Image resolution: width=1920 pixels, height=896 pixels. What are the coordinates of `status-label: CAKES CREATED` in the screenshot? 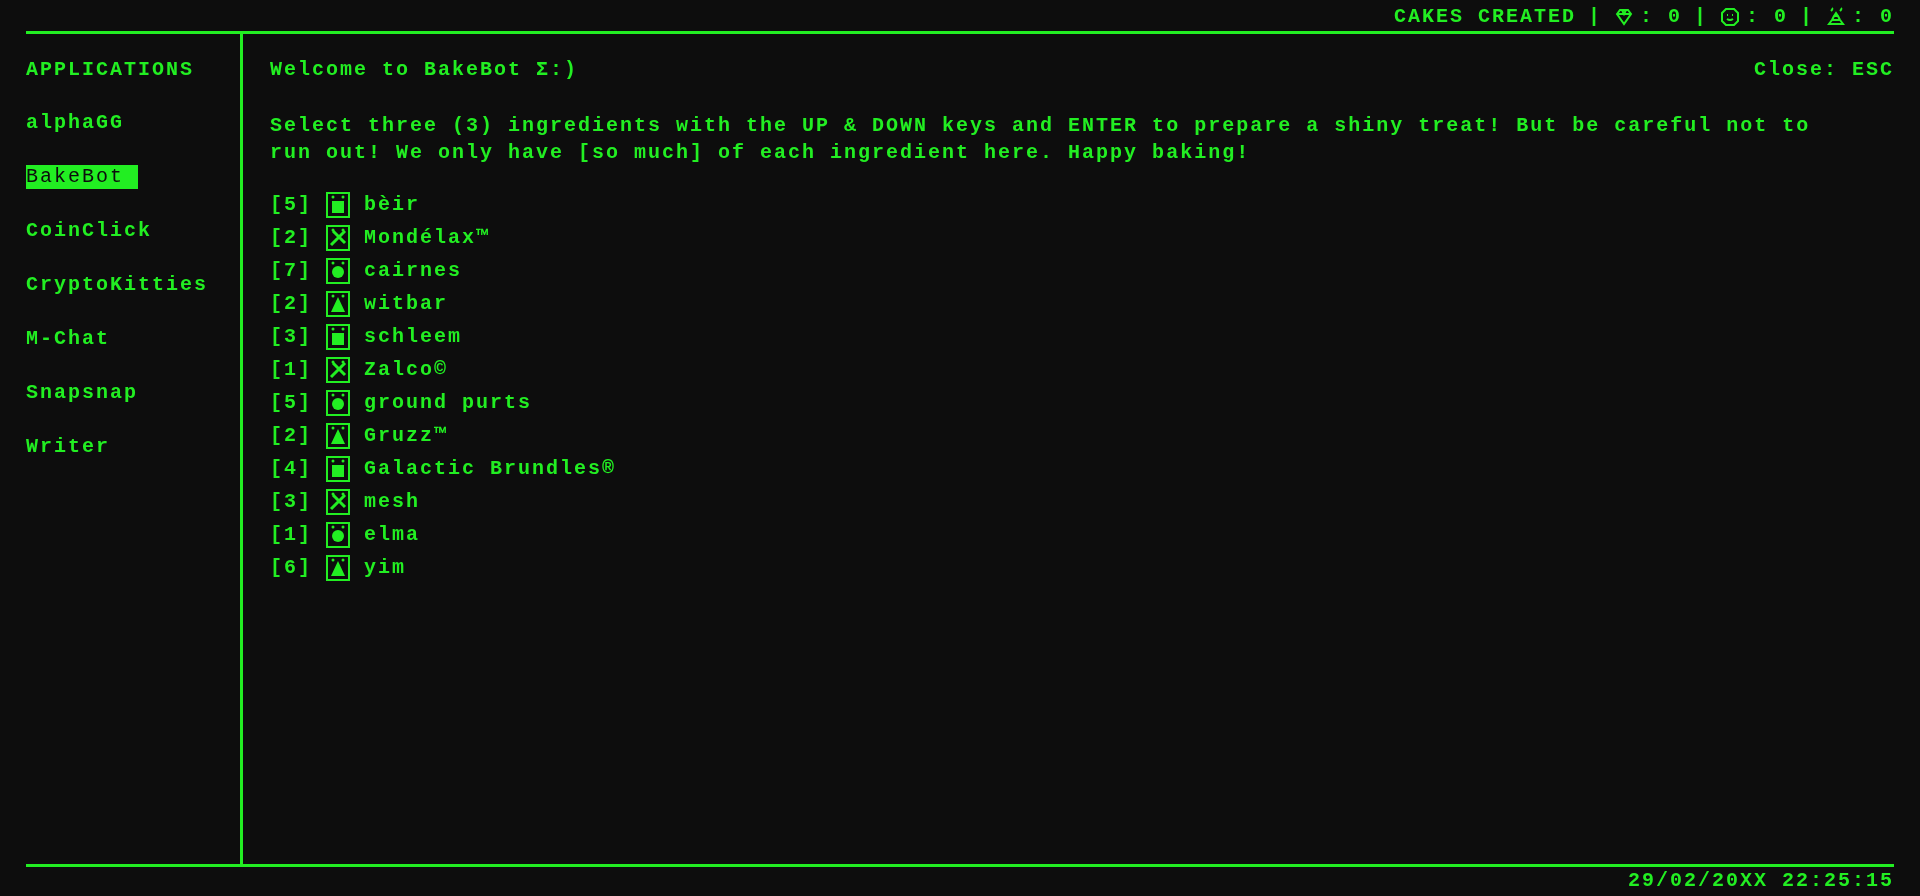 It's located at (1484, 16).